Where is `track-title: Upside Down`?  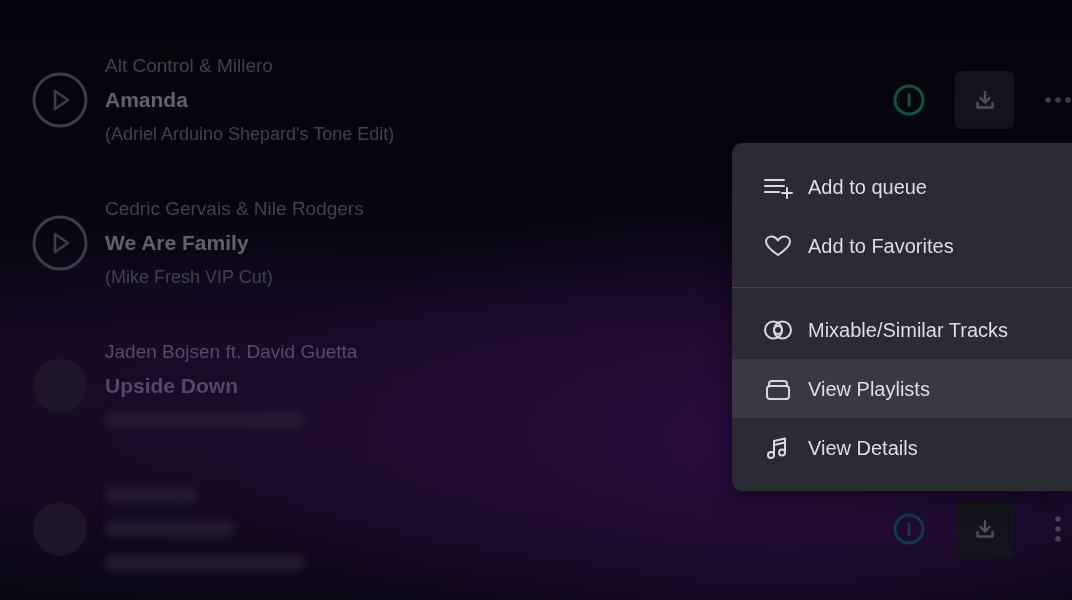
track-title: Upside Down is located at coordinates (171, 385).